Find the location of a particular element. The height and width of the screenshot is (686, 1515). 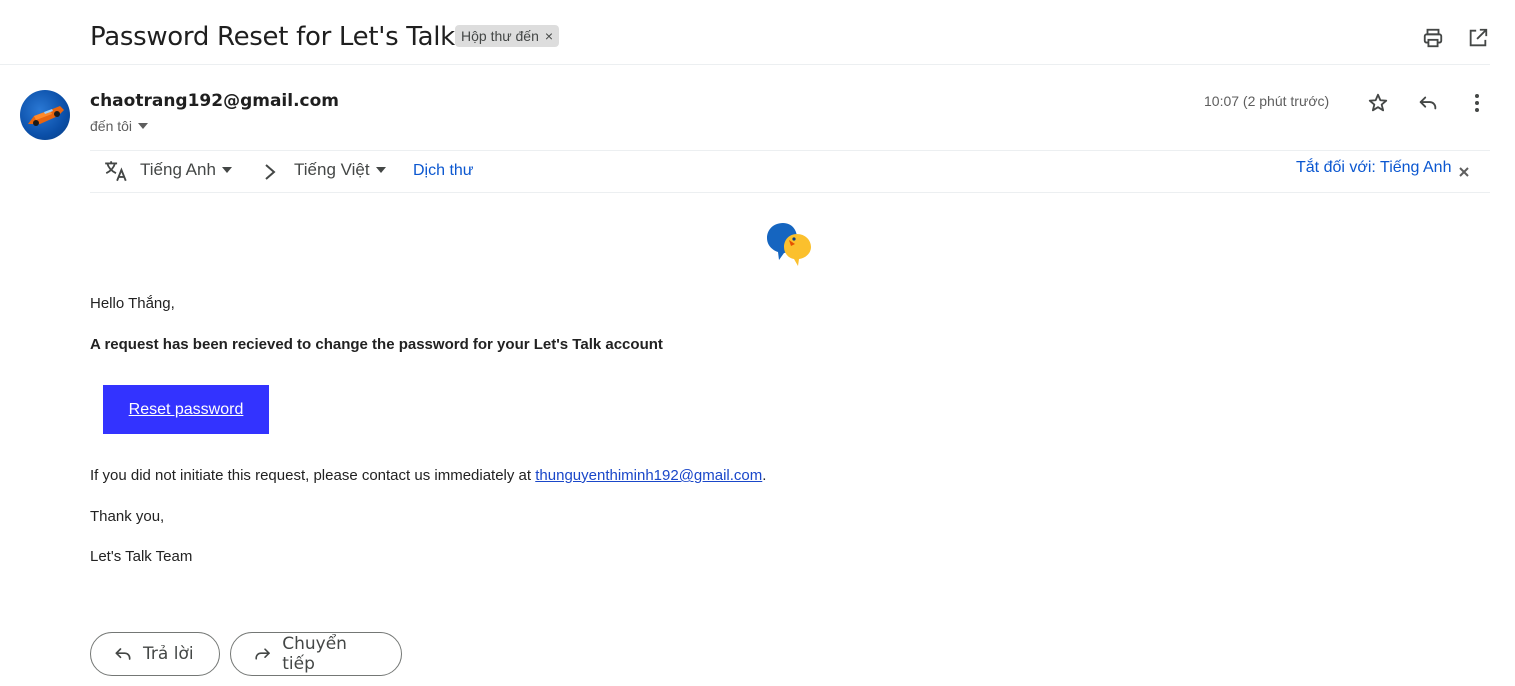

reply-button: Trả lời is located at coordinates (155, 654).